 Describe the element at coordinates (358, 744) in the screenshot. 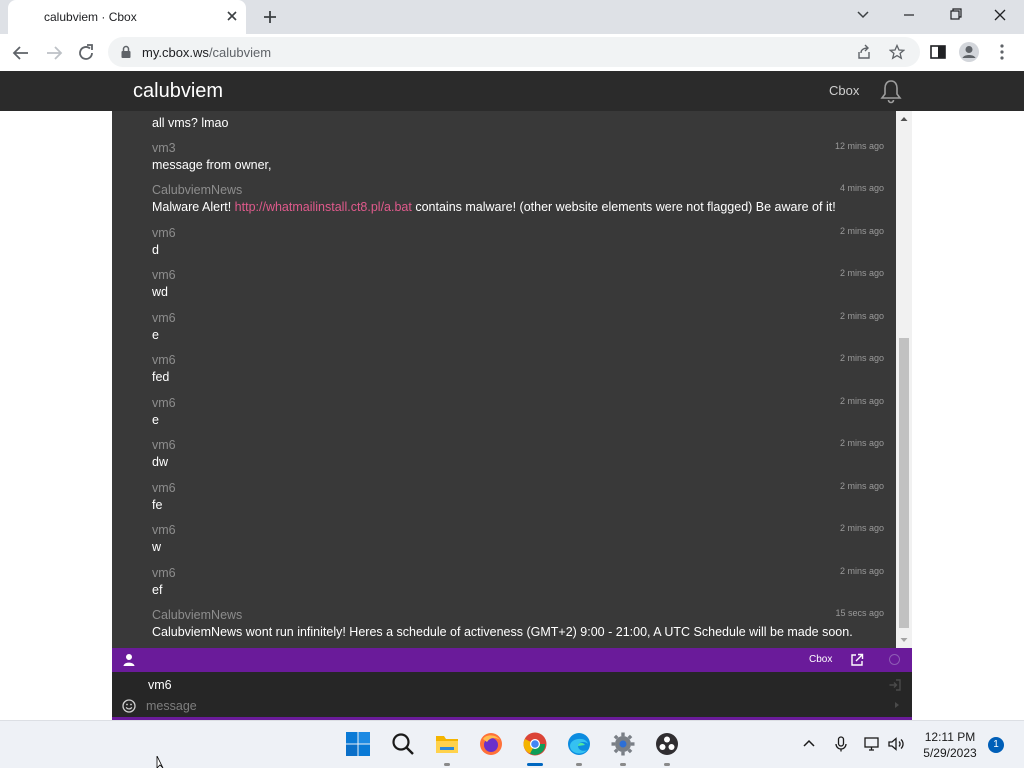

I see `windows-start-icon` at that location.